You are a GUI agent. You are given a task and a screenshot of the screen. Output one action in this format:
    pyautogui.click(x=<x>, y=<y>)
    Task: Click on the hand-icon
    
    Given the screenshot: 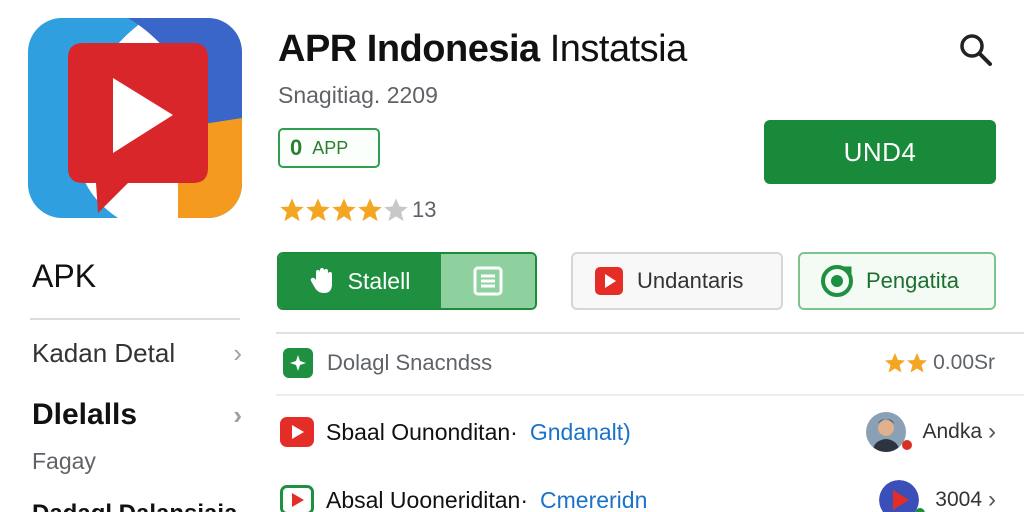 What is the action you would take?
    pyautogui.click(x=321, y=280)
    